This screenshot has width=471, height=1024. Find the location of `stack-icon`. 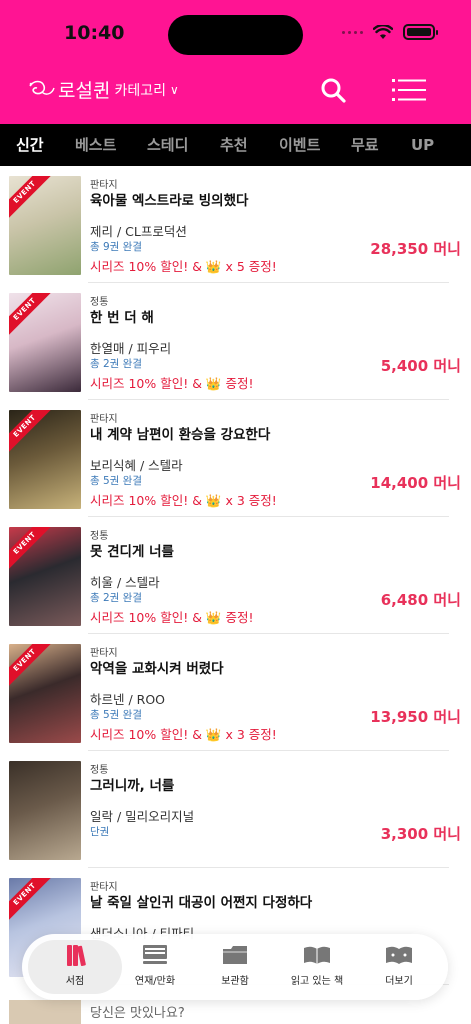

stack-icon is located at coordinates (155, 954).